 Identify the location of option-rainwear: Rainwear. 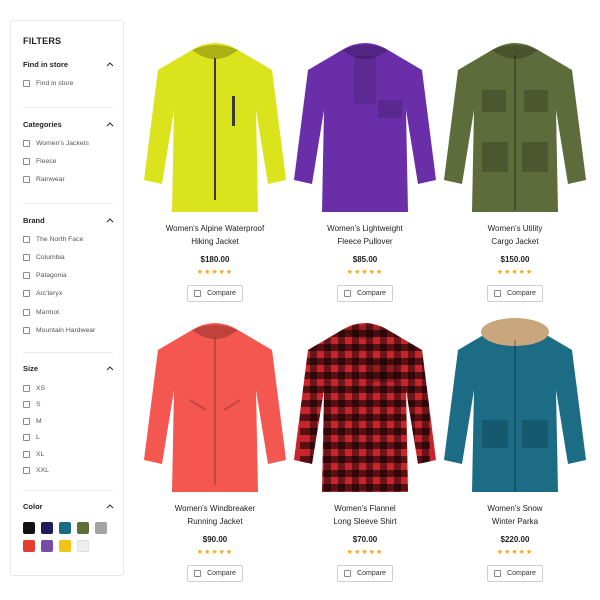
(69, 180).